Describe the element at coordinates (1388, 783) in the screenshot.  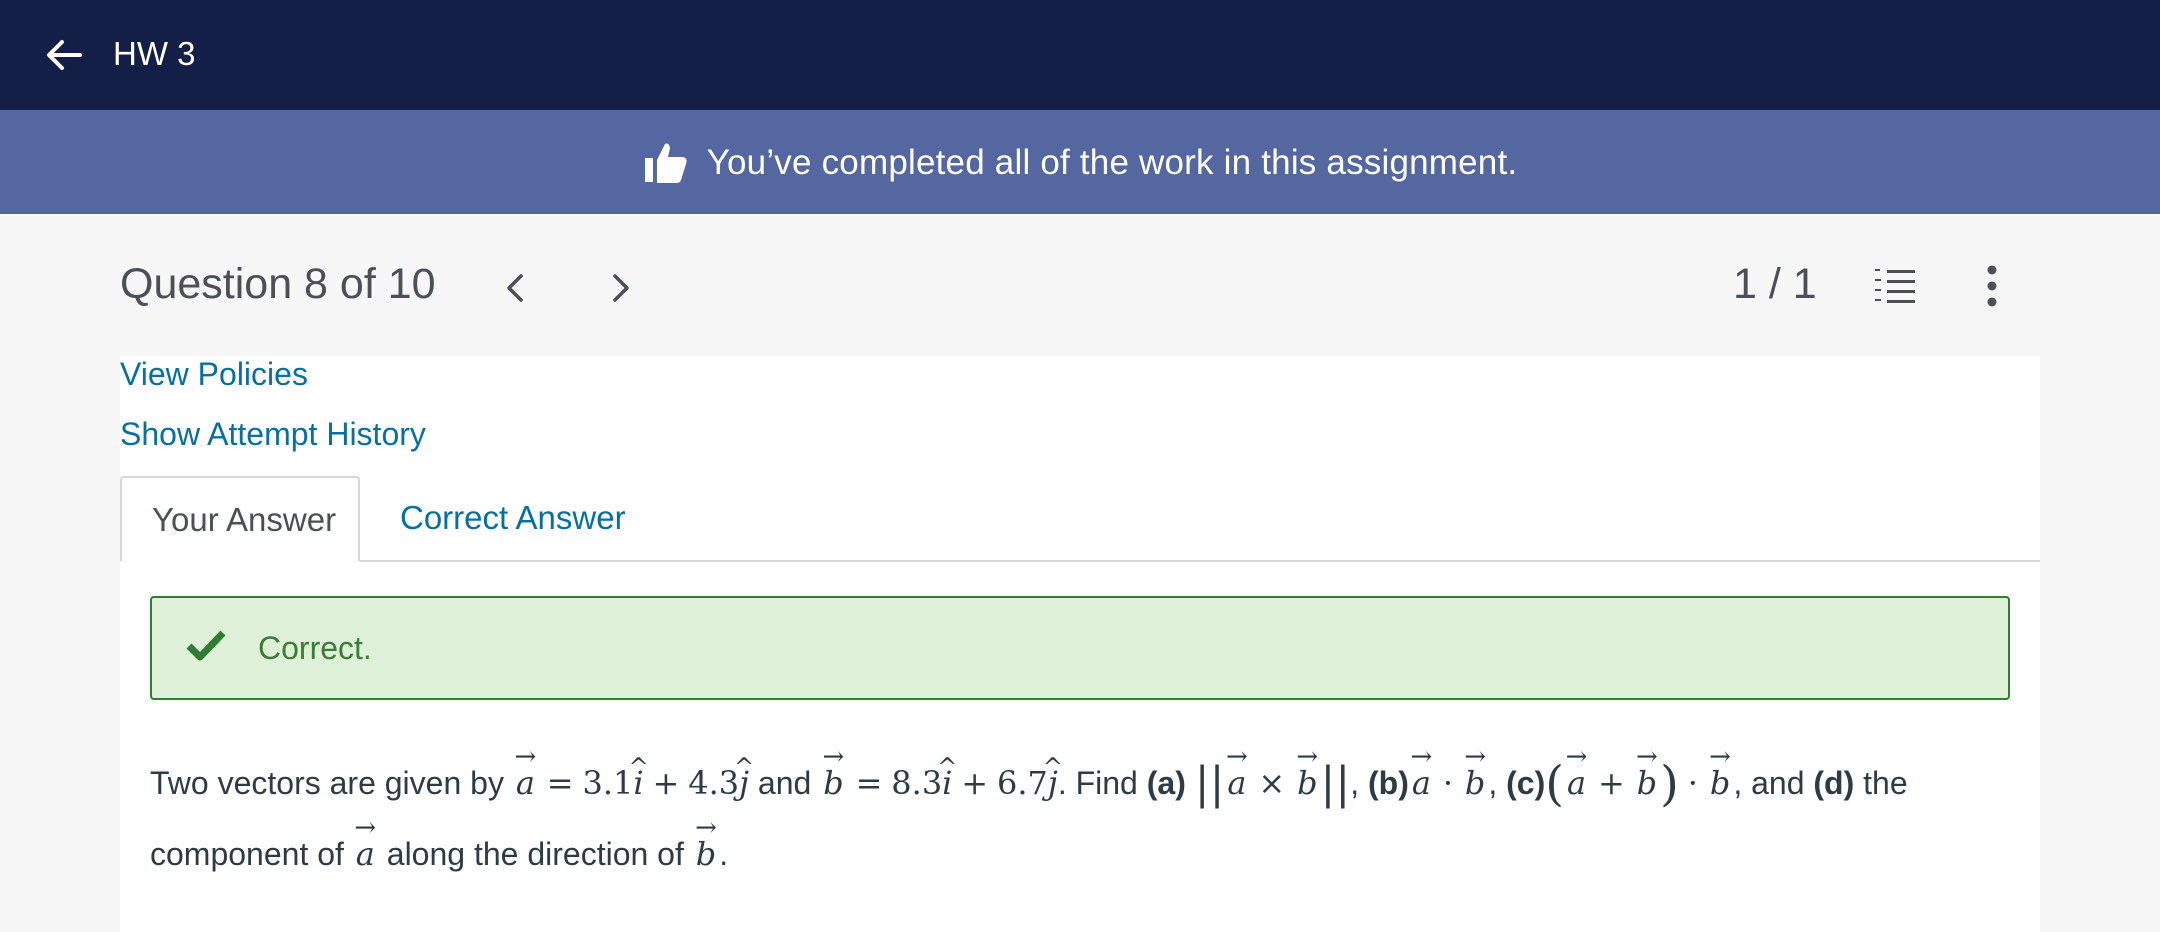
I see `part-b-label: (b)` at that location.